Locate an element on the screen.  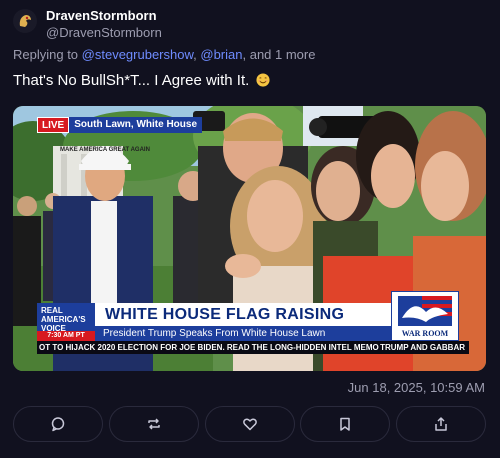
action-bar is located at coordinates (249, 425).